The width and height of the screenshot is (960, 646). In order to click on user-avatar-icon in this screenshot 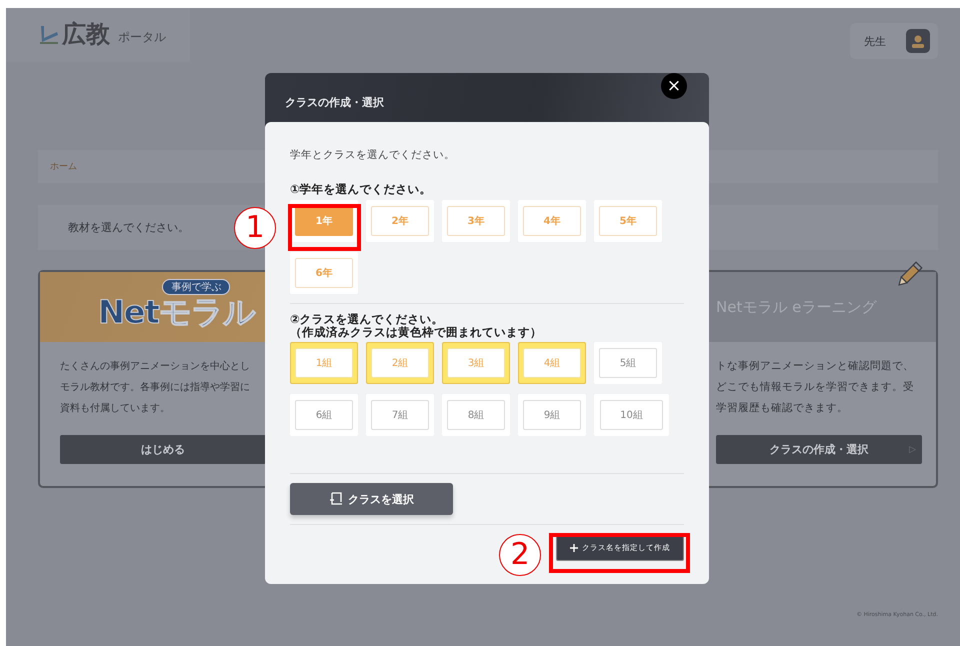, I will do `click(918, 41)`.